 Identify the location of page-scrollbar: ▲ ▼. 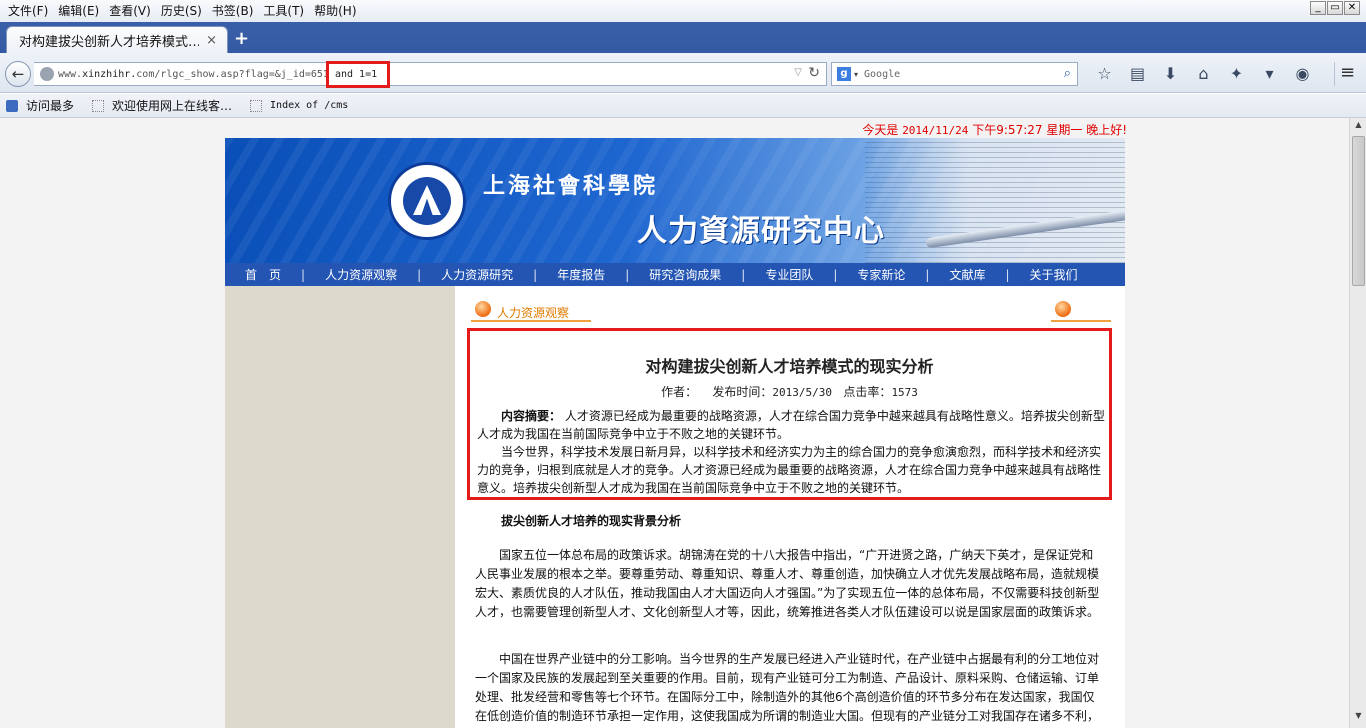
(1357, 423).